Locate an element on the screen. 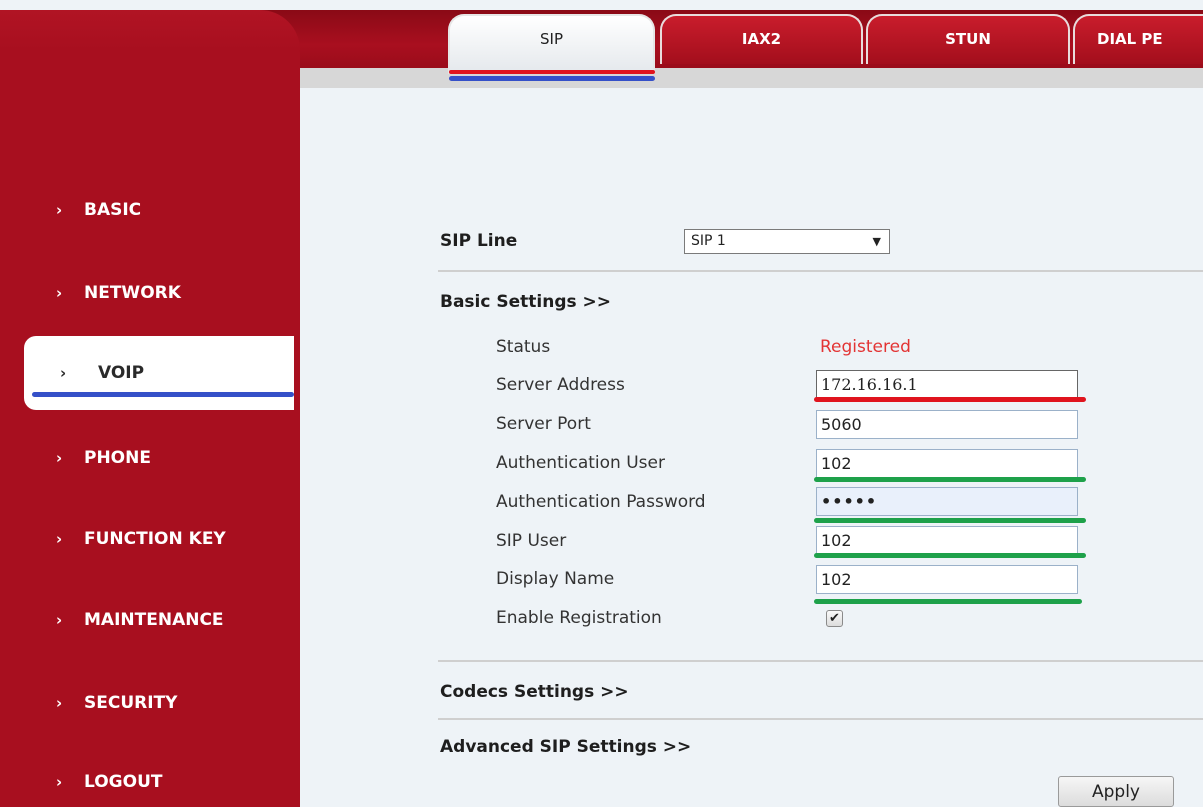 This screenshot has width=1203, height=807. basic-settings-toggle: Basic Settings >> is located at coordinates (525, 302).